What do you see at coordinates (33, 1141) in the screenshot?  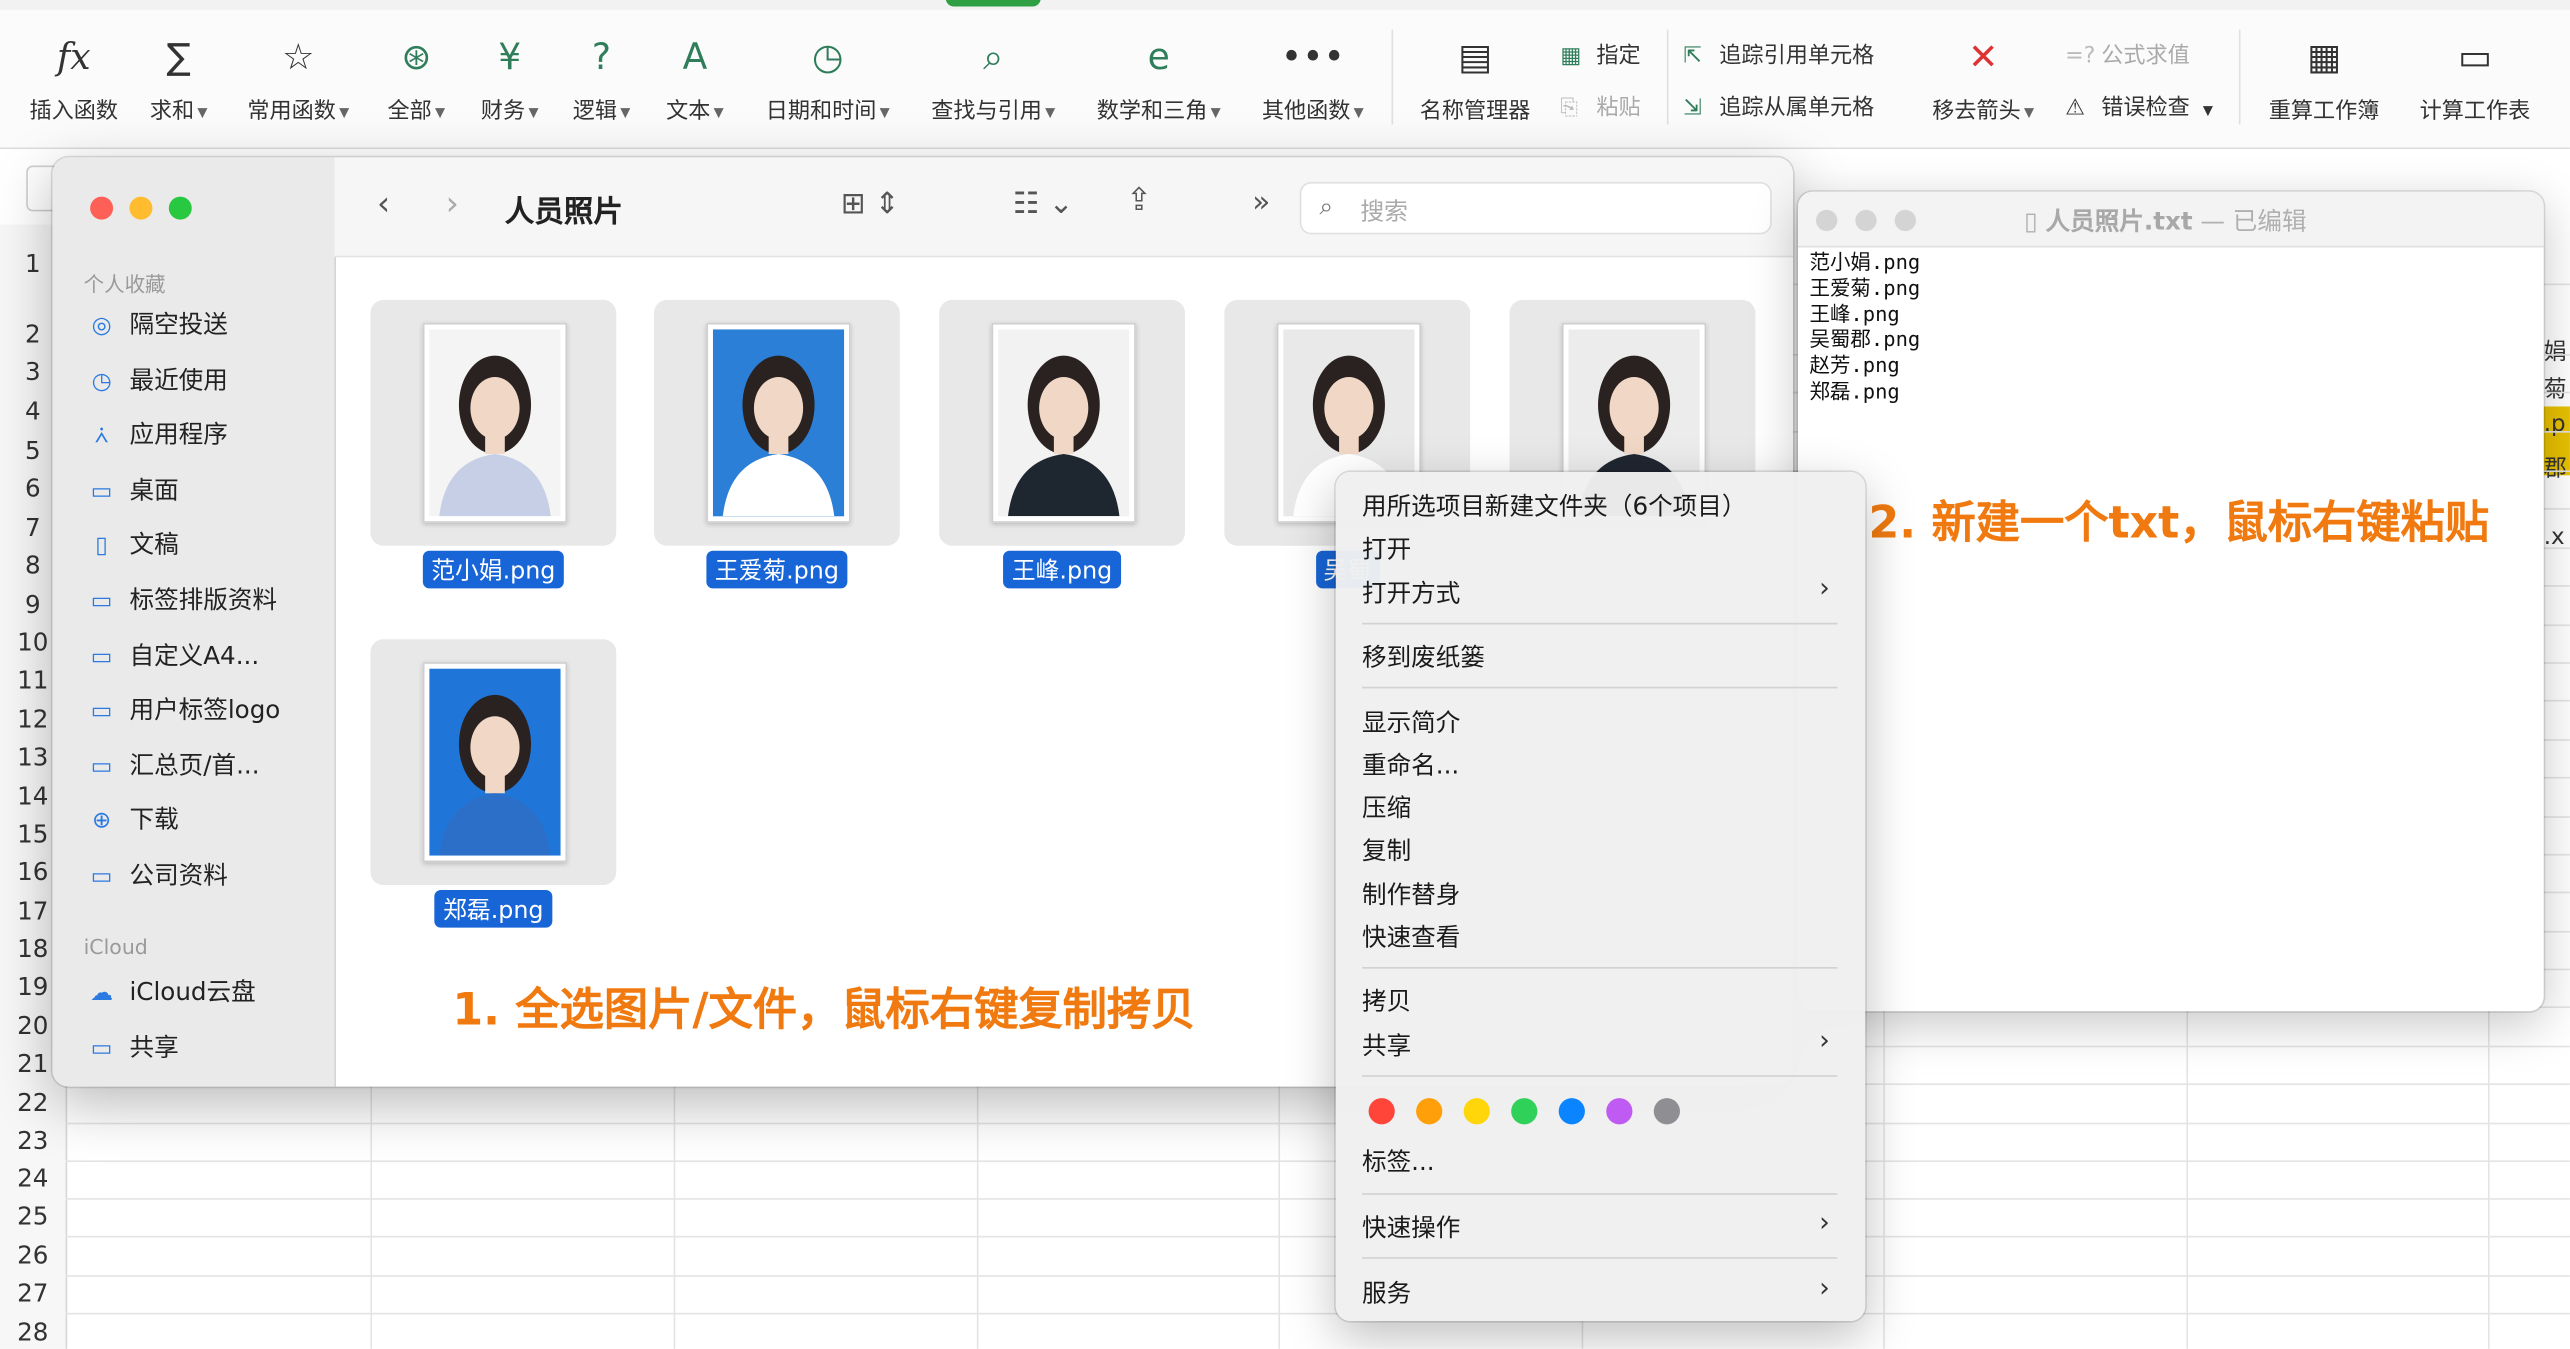 I see `row-number: 23` at bounding box center [33, 1141].